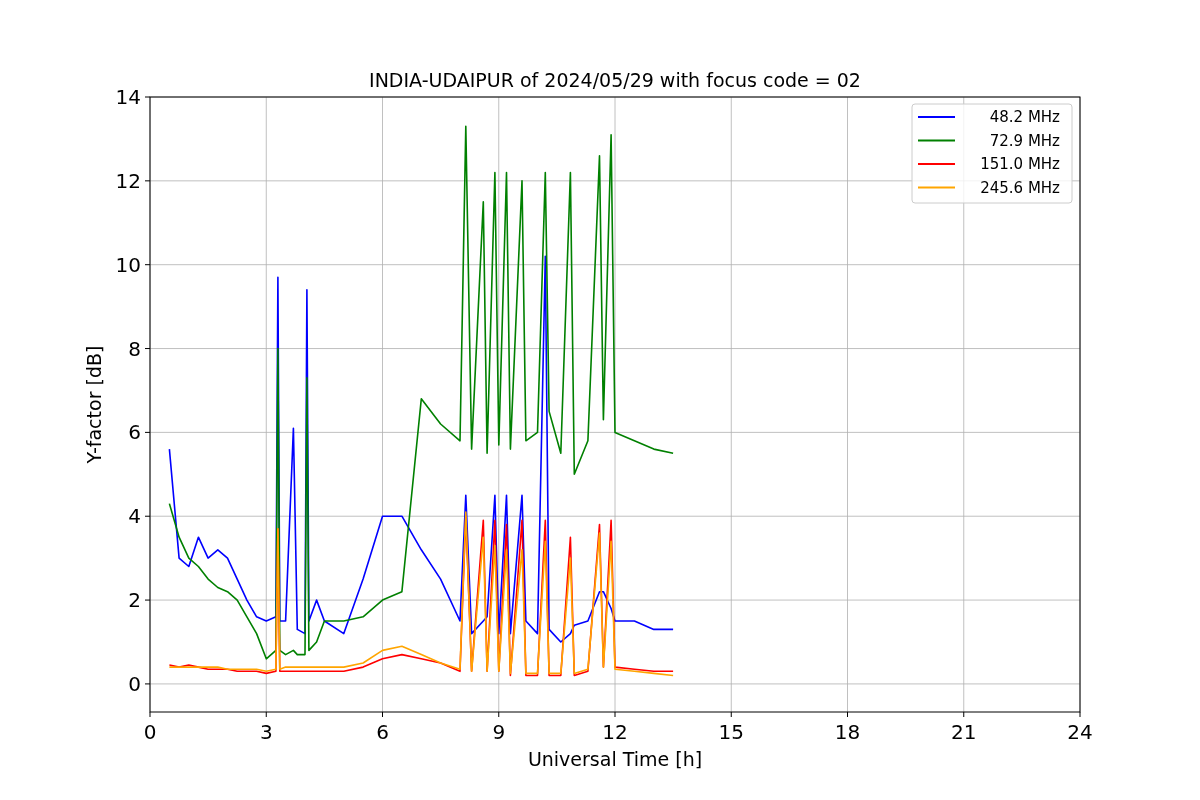  I want to click on y-tick-label: 2, so click(134, 600).